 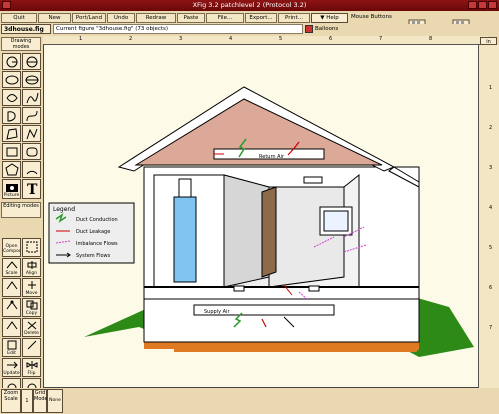 I want to click on rounded-box-tool, so click(x=31, y=151).